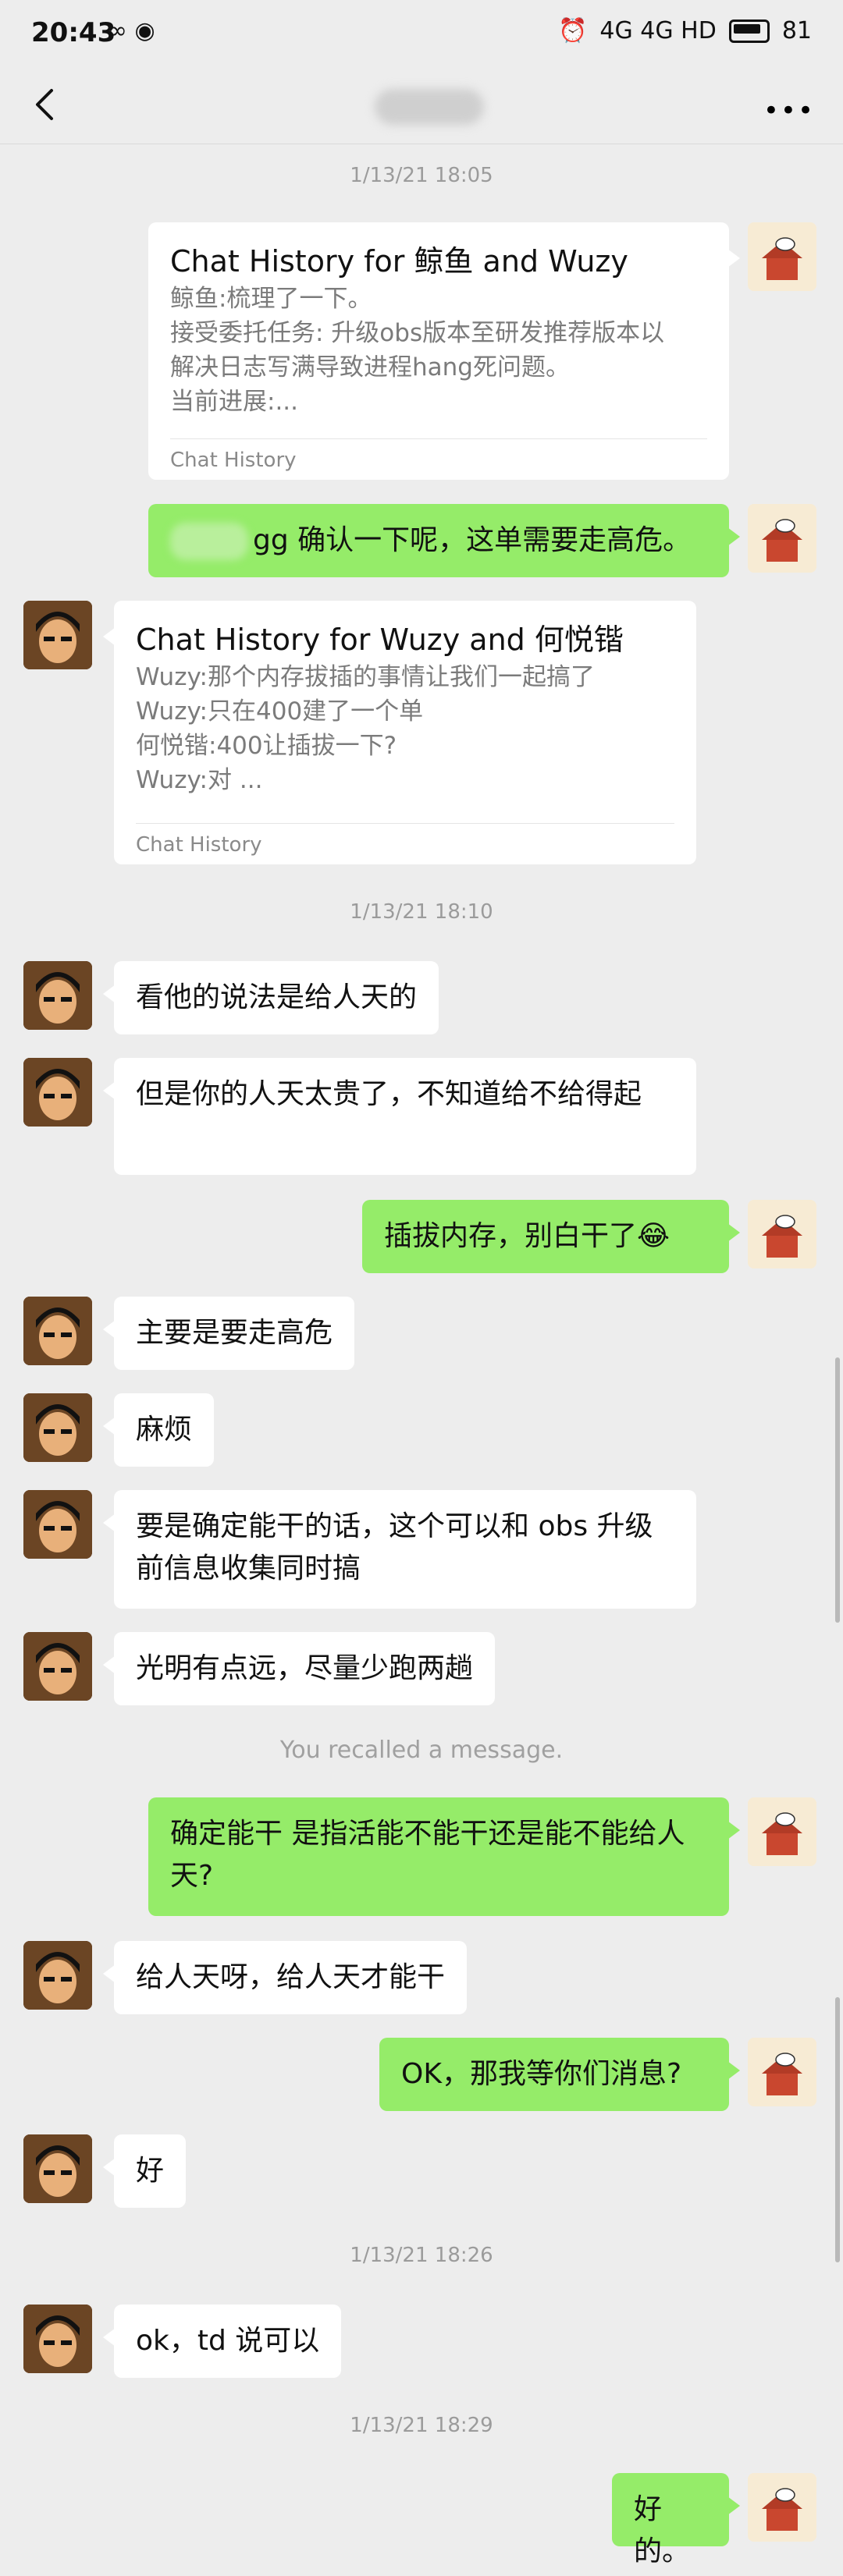 The width and height of the screenshot is (843, 2576). I want to click on chat-header: •••, so click(421, 106).